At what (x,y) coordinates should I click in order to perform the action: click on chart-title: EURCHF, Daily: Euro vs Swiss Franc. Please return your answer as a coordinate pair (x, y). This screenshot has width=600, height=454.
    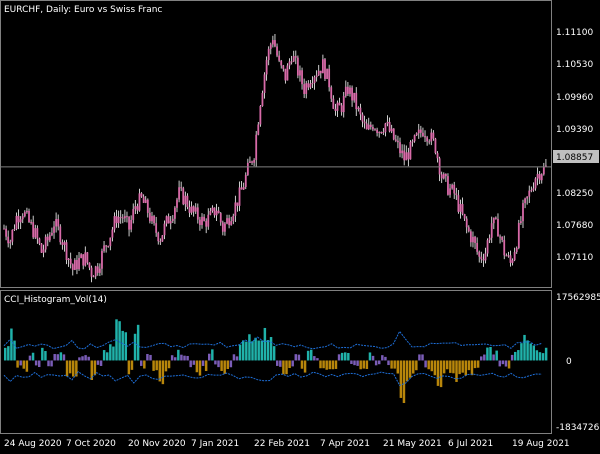
    Looking at the image, I should click on (83, 10).